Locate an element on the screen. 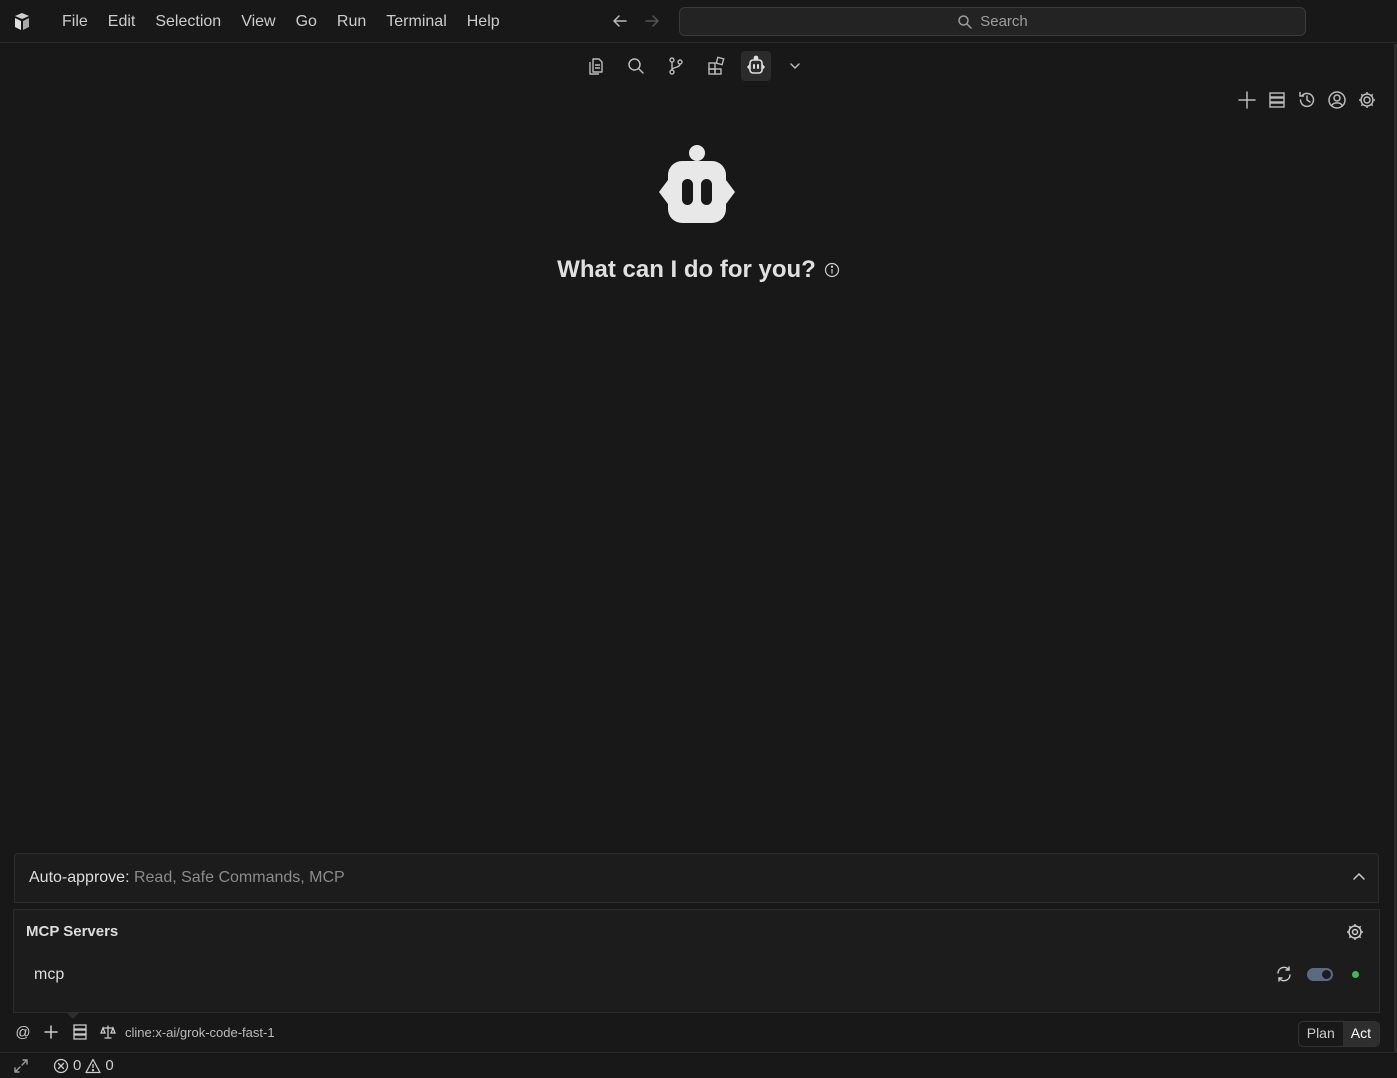 This screenshot has width=1397, height=1078. auto-approve-label: Auto-approve: is located at coordinates (79, 877).